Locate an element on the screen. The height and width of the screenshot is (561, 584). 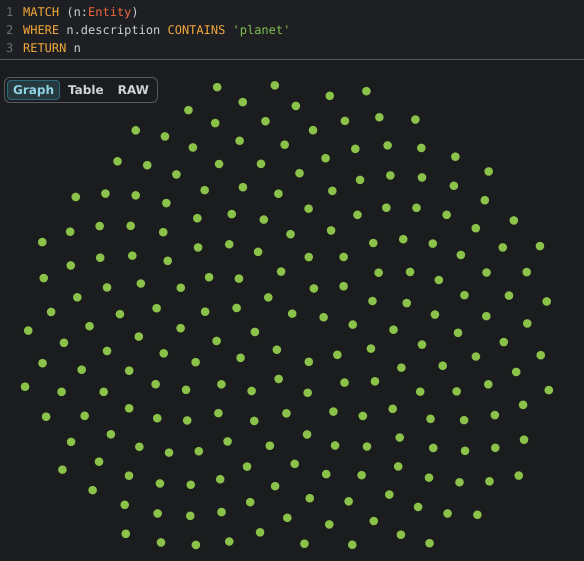
view-tab: Table is located at coordinates (86, 90).